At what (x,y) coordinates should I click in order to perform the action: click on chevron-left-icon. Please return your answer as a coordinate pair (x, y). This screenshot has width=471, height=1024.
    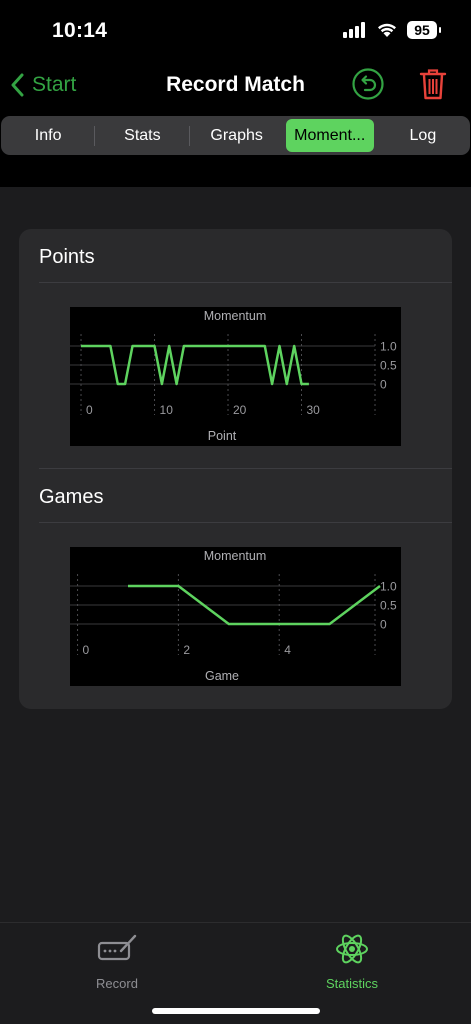
    Looking at the image, I should click on (17, 85).